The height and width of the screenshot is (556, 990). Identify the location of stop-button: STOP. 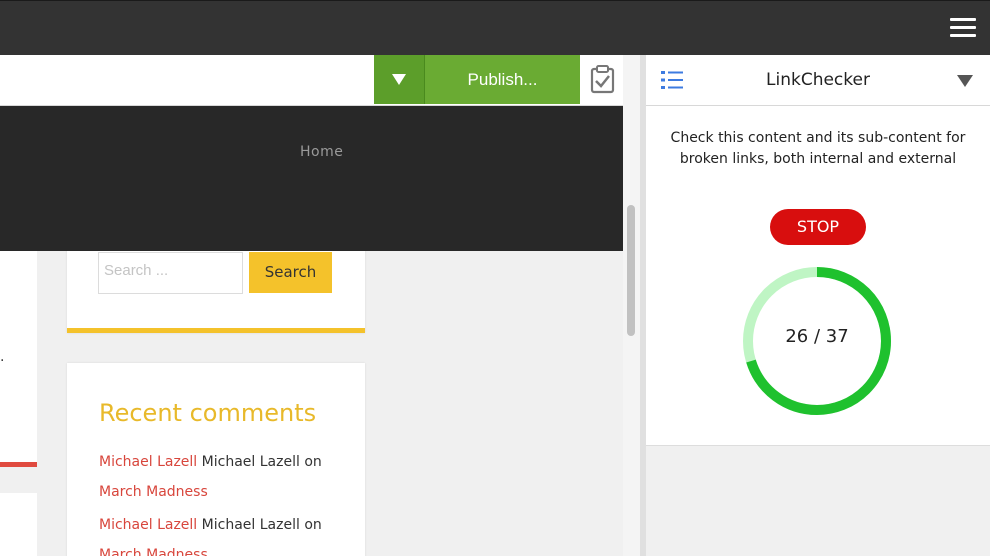
(818, 227).